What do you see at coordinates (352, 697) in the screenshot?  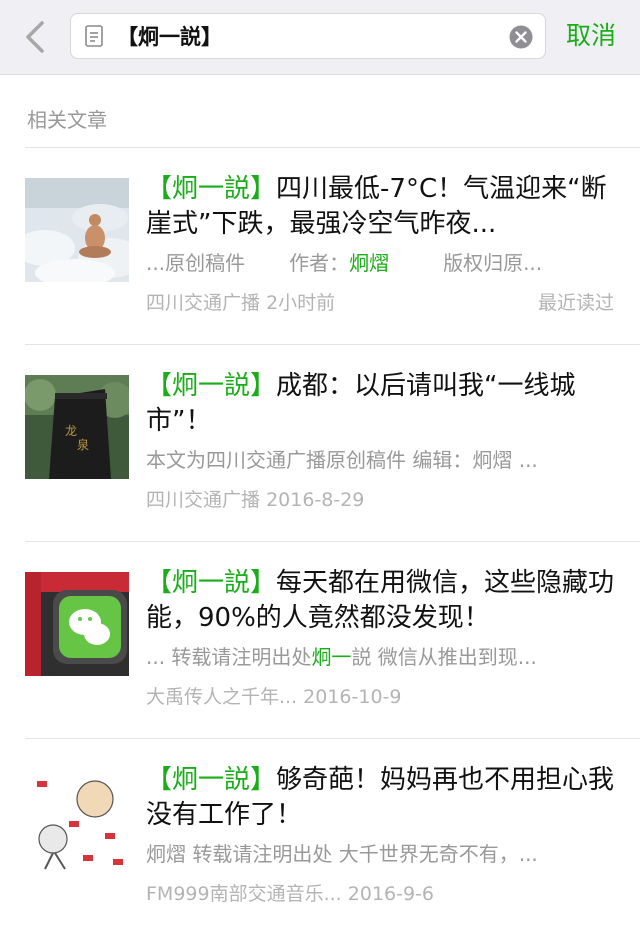 I see `article-time: 2016-10-9` at bounding box center [352, 697].